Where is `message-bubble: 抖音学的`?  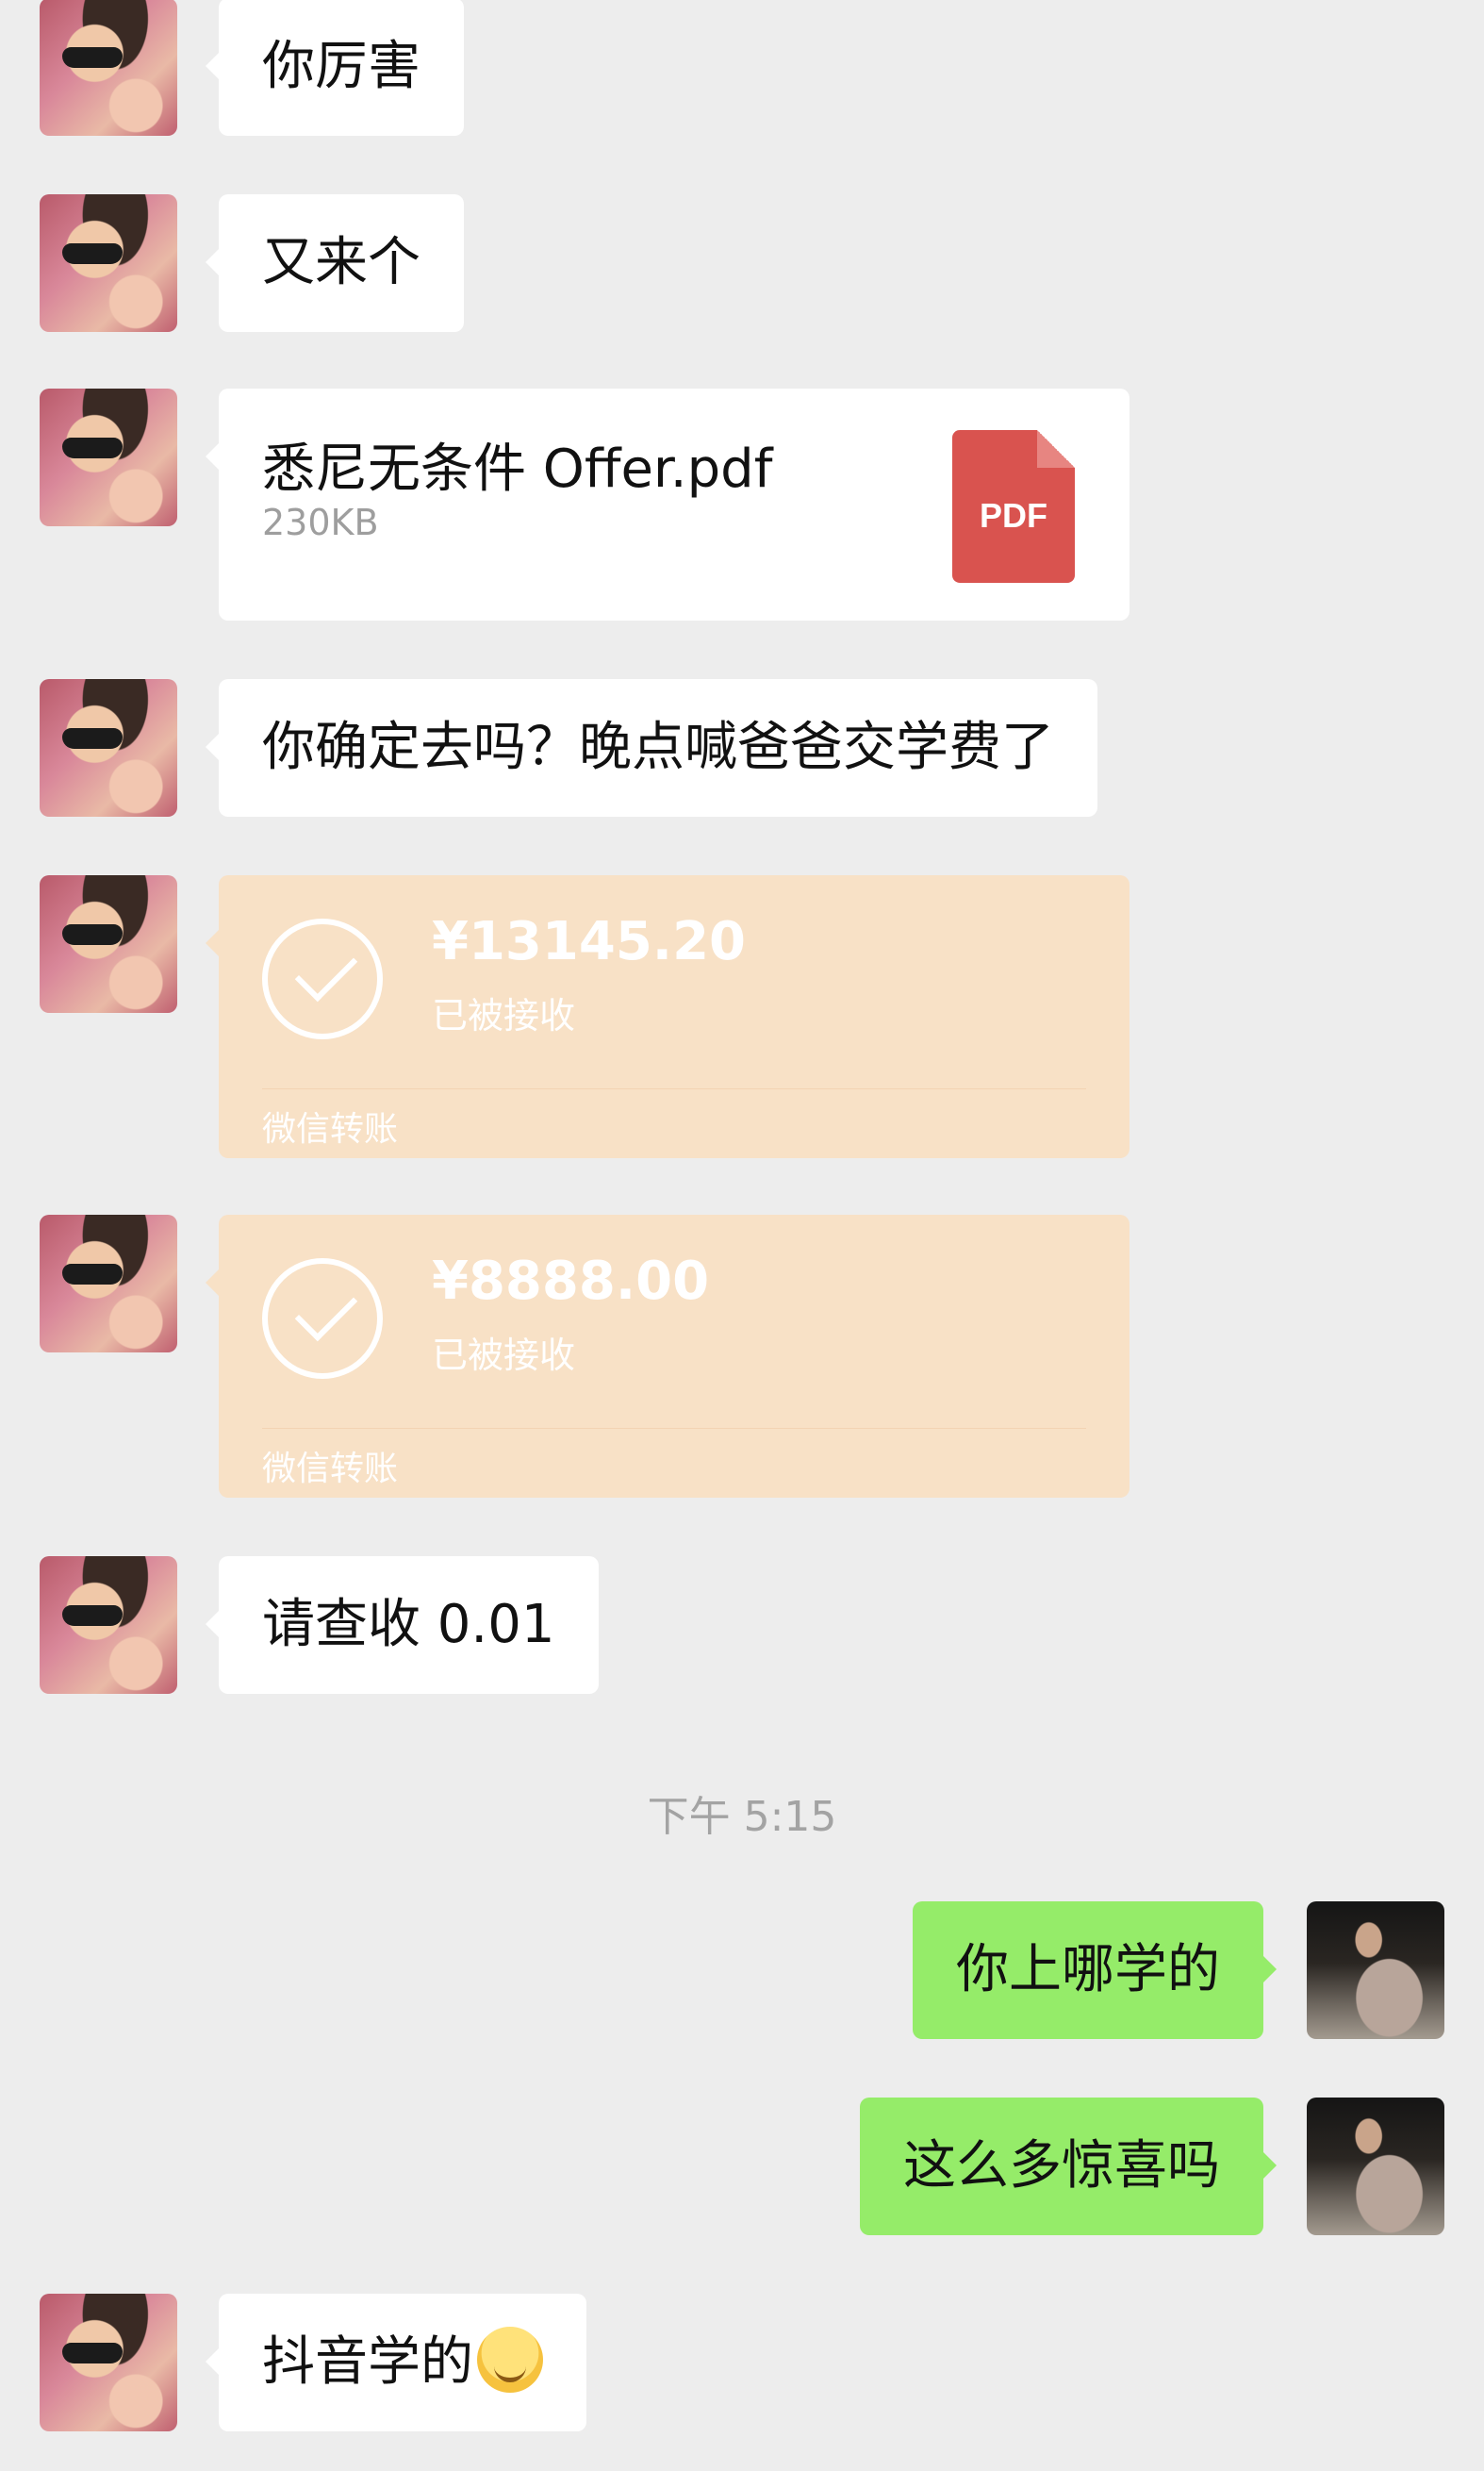
message-bubble: 抖音学的 is located at coordinates (396, 2362).